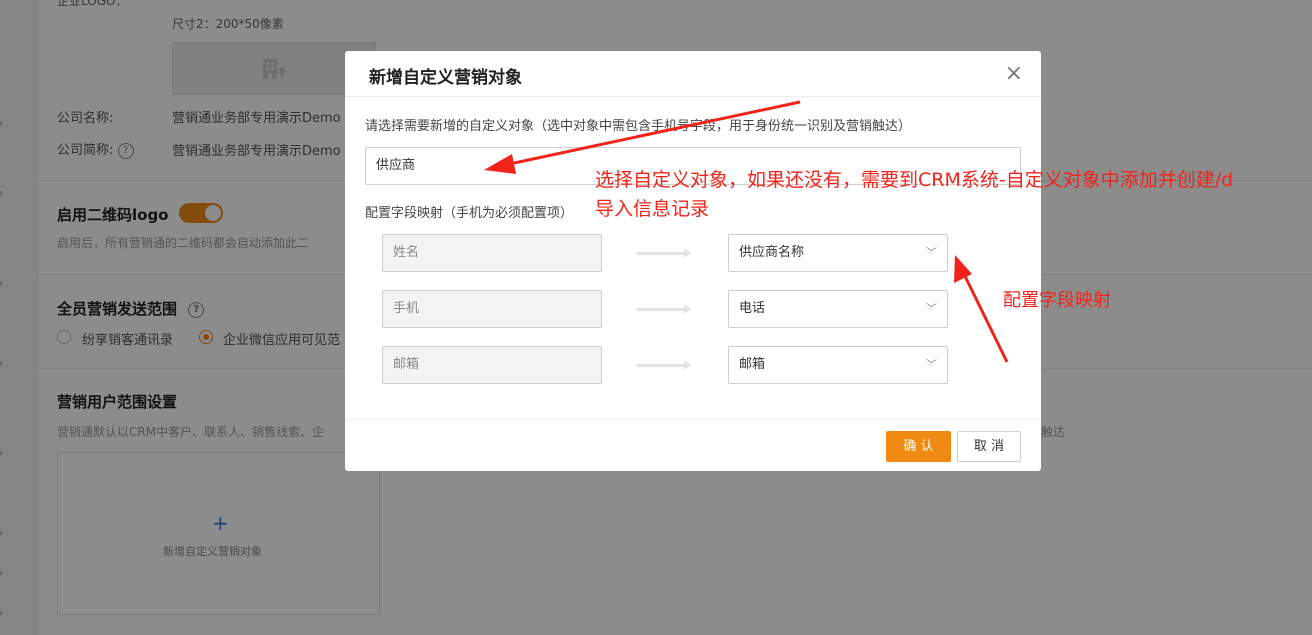 The image size is (1312, 635). I want to click on annotation-note-1b: 导入信息记录, so click(652, 209).